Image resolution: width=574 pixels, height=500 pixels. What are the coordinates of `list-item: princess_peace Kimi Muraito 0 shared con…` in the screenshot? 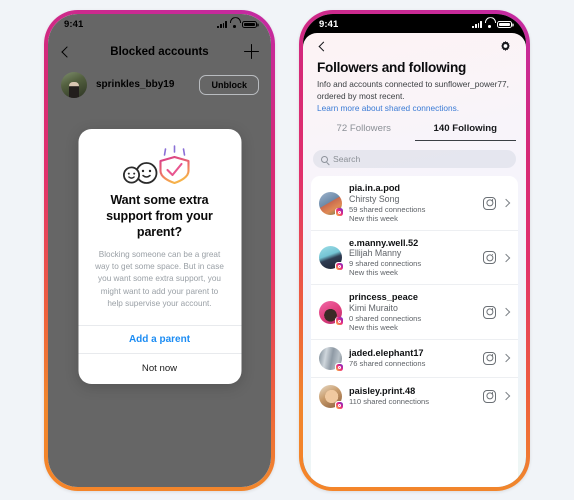 It's located at (414, 312).